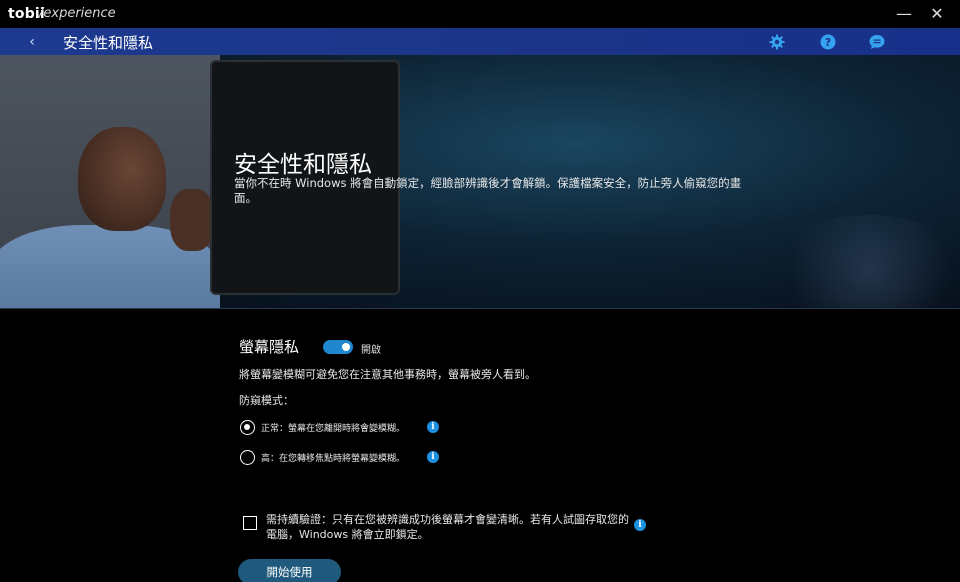 The image size is (960, 582). I want to click on minimize-button: —, so click(904, 14).